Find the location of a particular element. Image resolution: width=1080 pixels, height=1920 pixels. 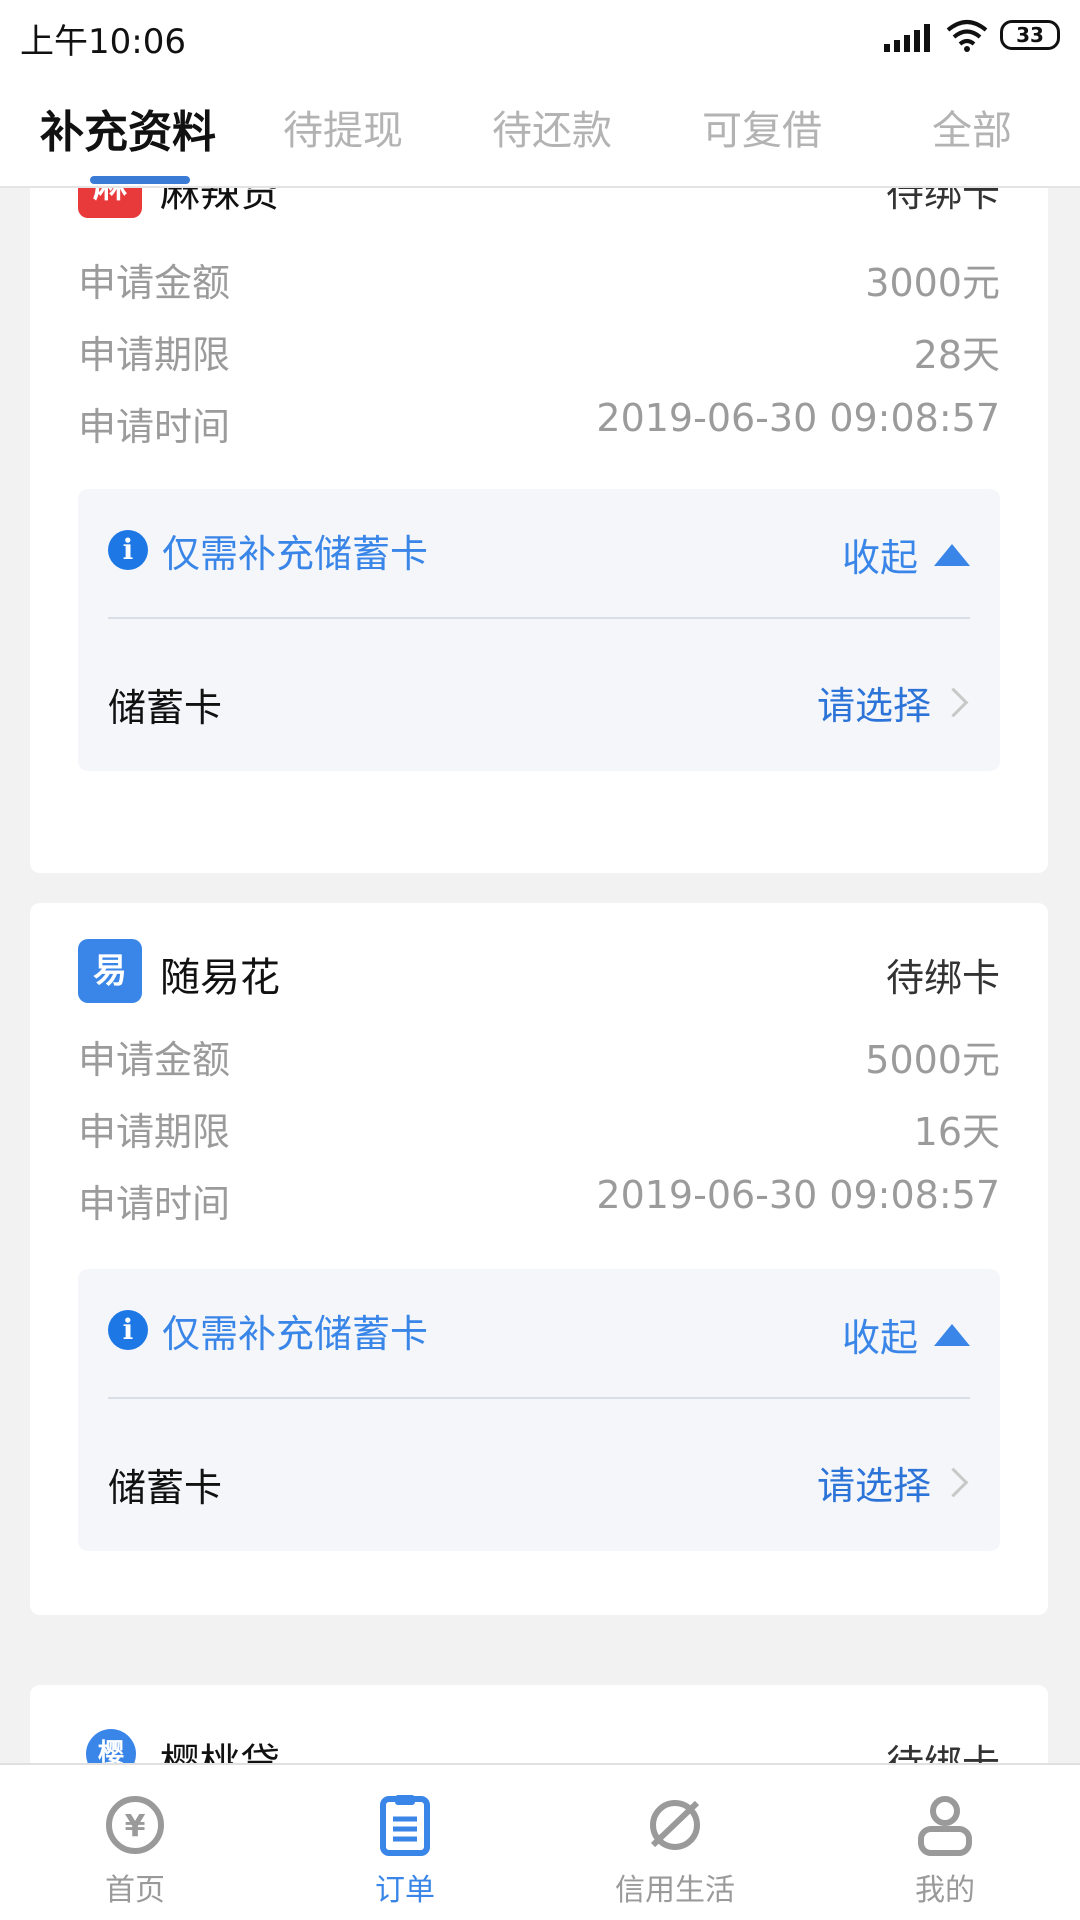

bottom-nav: ¥ 首页 订单 信用生活 我的 is located at coordinates (540, 1841).